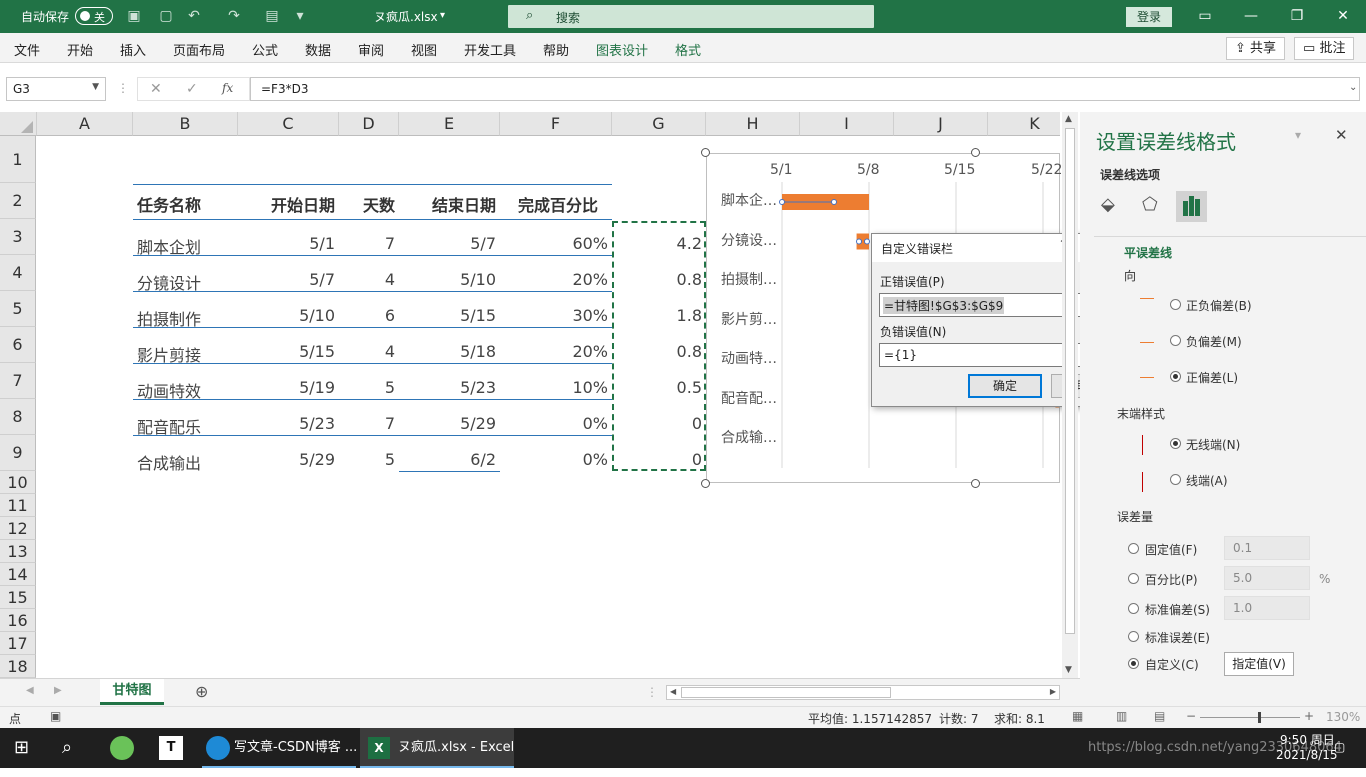 The image size is (1366, 777). Describe the element at coordinates (1175, 376) in the screenshot. I see `radio-plus` at that location.